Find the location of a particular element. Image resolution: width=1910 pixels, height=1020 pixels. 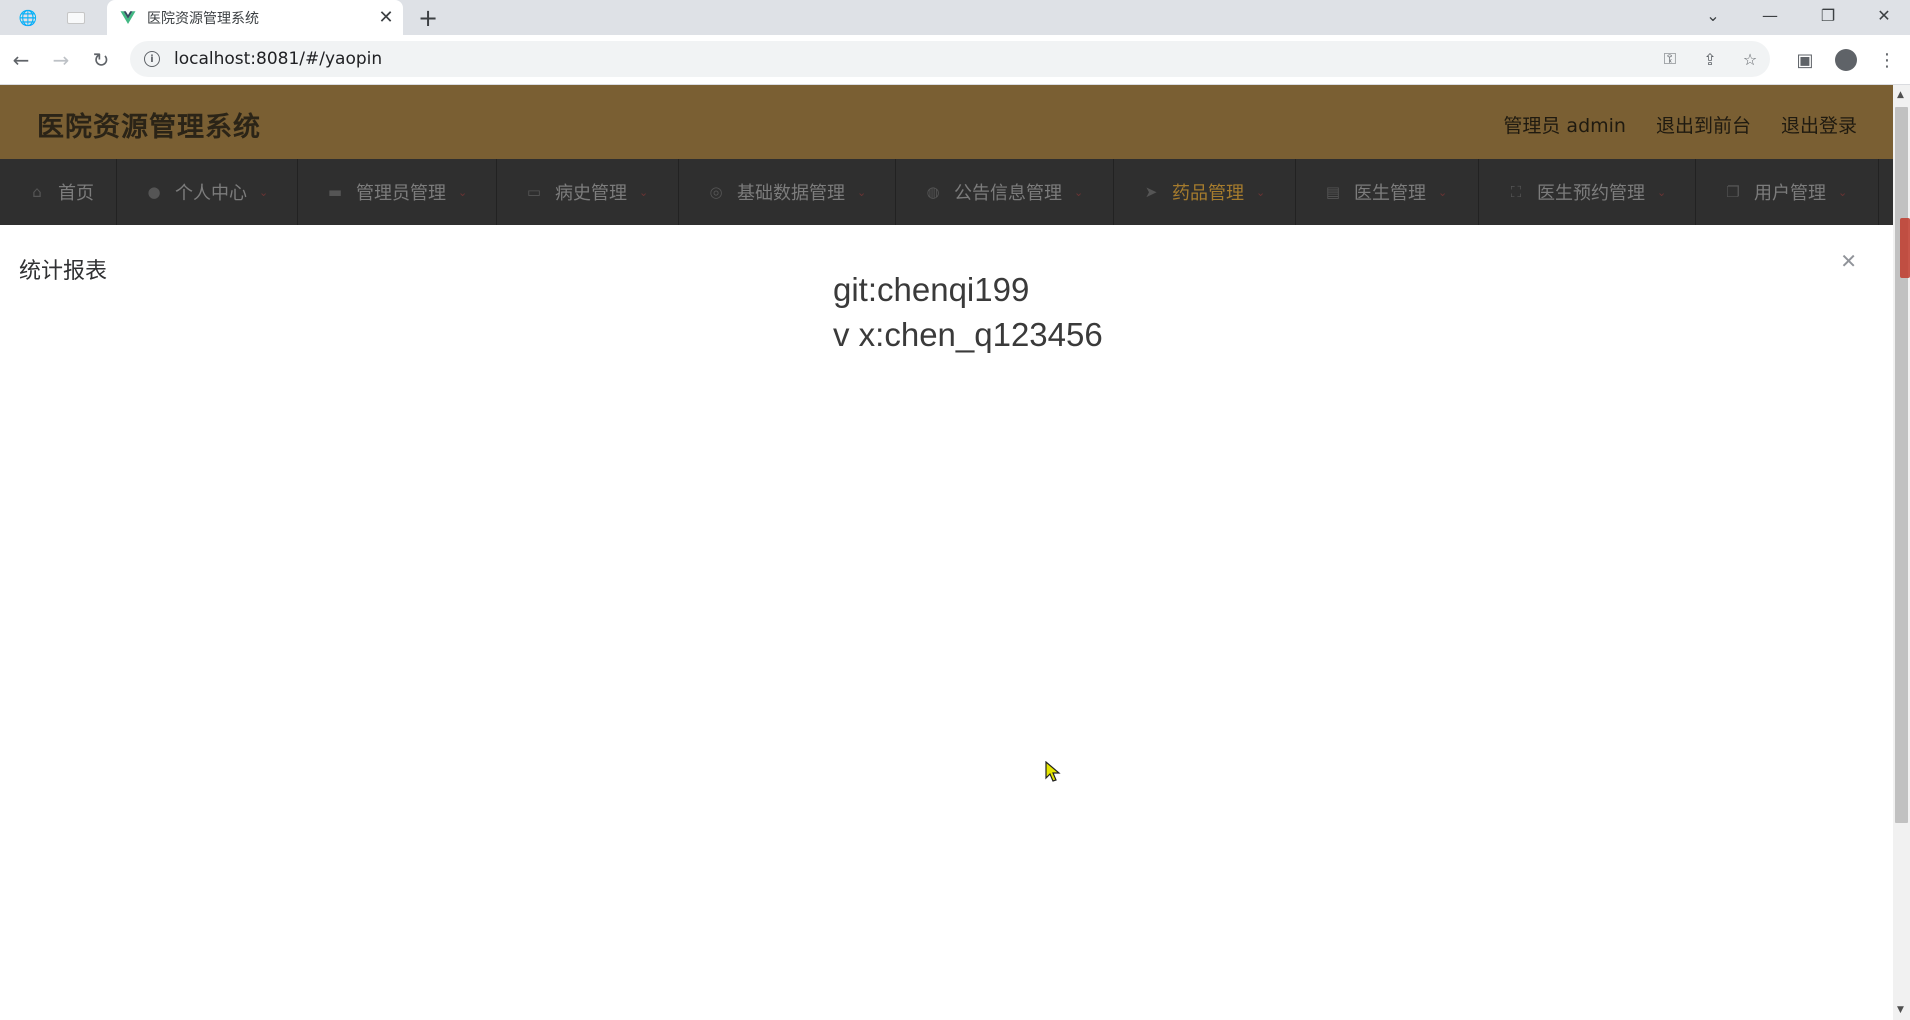

restore-button: ❐ is located at coordinates (1828, 15).